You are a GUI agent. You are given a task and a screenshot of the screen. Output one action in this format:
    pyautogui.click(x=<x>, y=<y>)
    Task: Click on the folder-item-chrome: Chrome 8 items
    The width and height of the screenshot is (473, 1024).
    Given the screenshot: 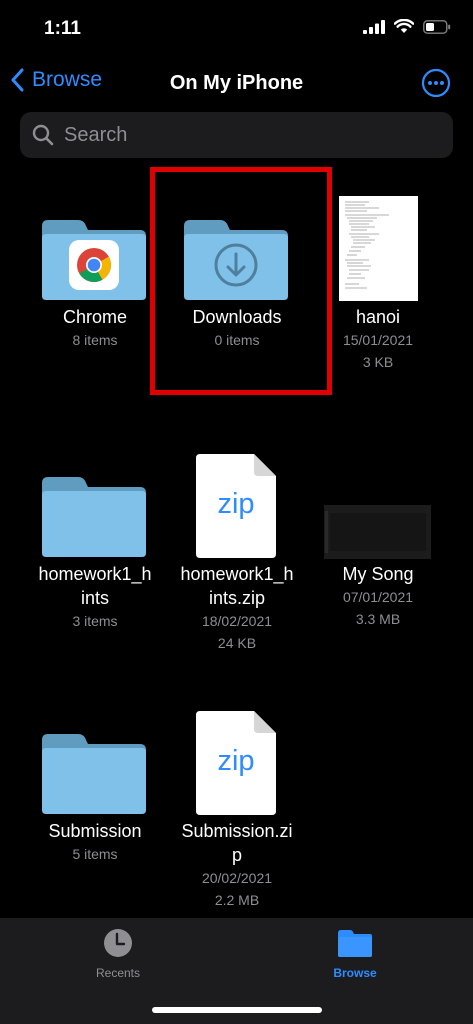 What is the action you would take?
    pyautogui.click(x=95, y=272)
    